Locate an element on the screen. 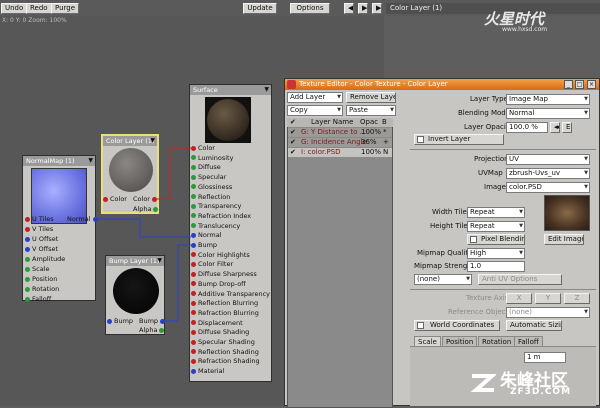 The image size is (600, 408). auto-uv-button: Anti UV Options is located at coordinates (520, 279).